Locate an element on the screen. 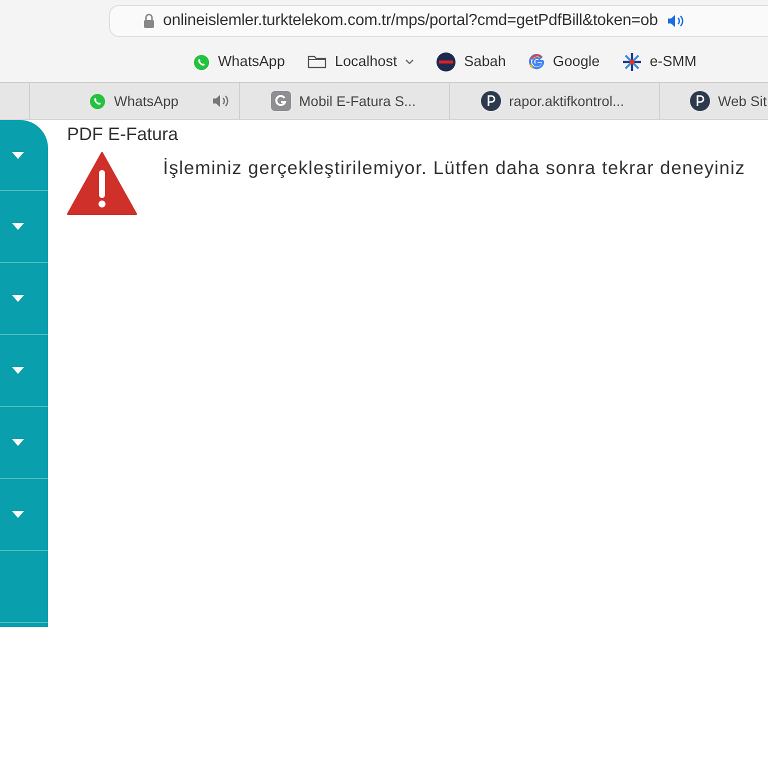 The height and width of the screenshot is (768, 768). bookmark-link: WhatsApp is located at coordinates (239, 62).